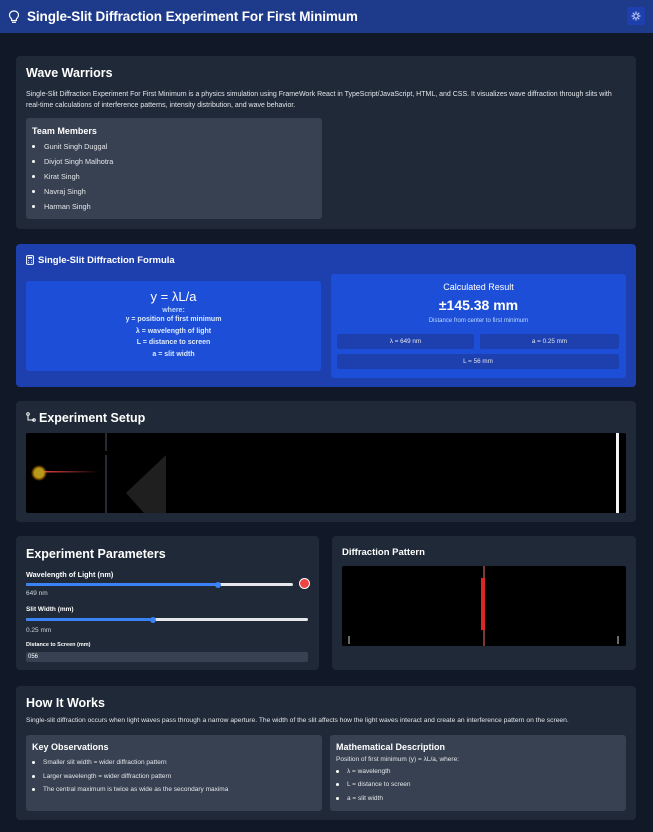 Image resolution: width=653 pixels, height=832 pixels. What do you see at coordinates (173, 296) in the screenshot?
I see `formula-equation: y = λL/a` at bounding box center [173, 296].